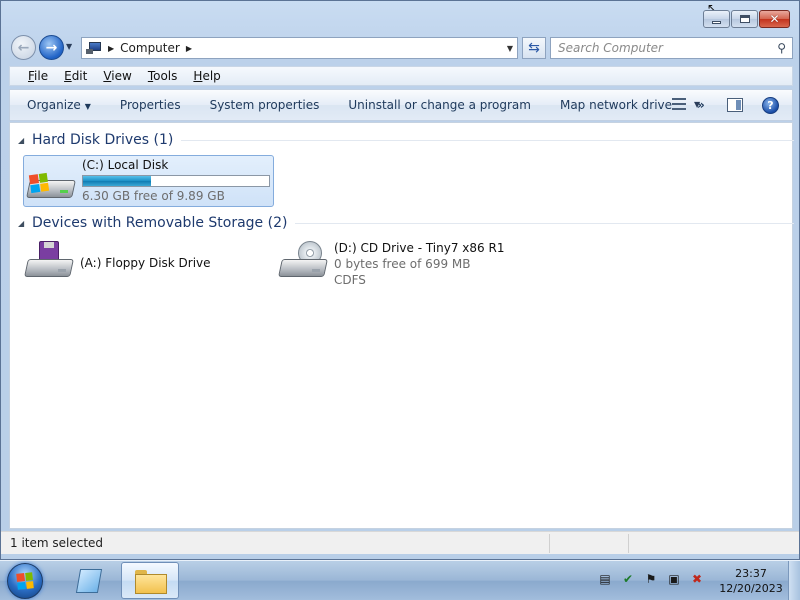  Describe the element at coordinates (103, 140) in the screenshot. I see `group-title: Hard Disk Drives (1)` at that location.